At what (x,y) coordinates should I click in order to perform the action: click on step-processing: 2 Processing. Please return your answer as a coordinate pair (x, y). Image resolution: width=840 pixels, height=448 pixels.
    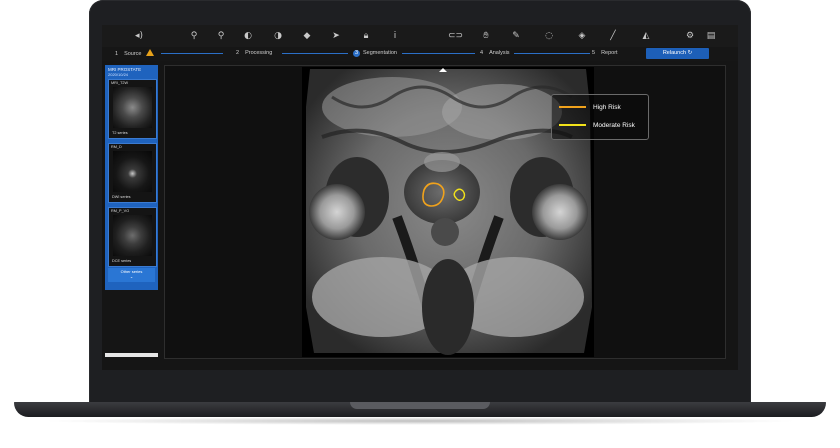
    Looking at the image, I should click on (254, 53).